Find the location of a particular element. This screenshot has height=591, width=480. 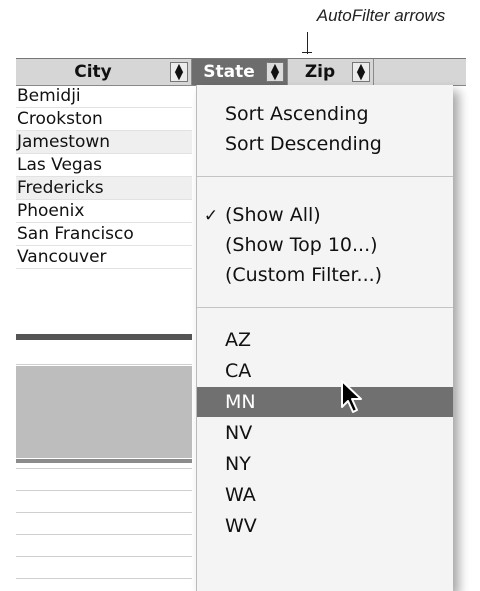

menu-item-value: NY is located at coordinates (325, 464).